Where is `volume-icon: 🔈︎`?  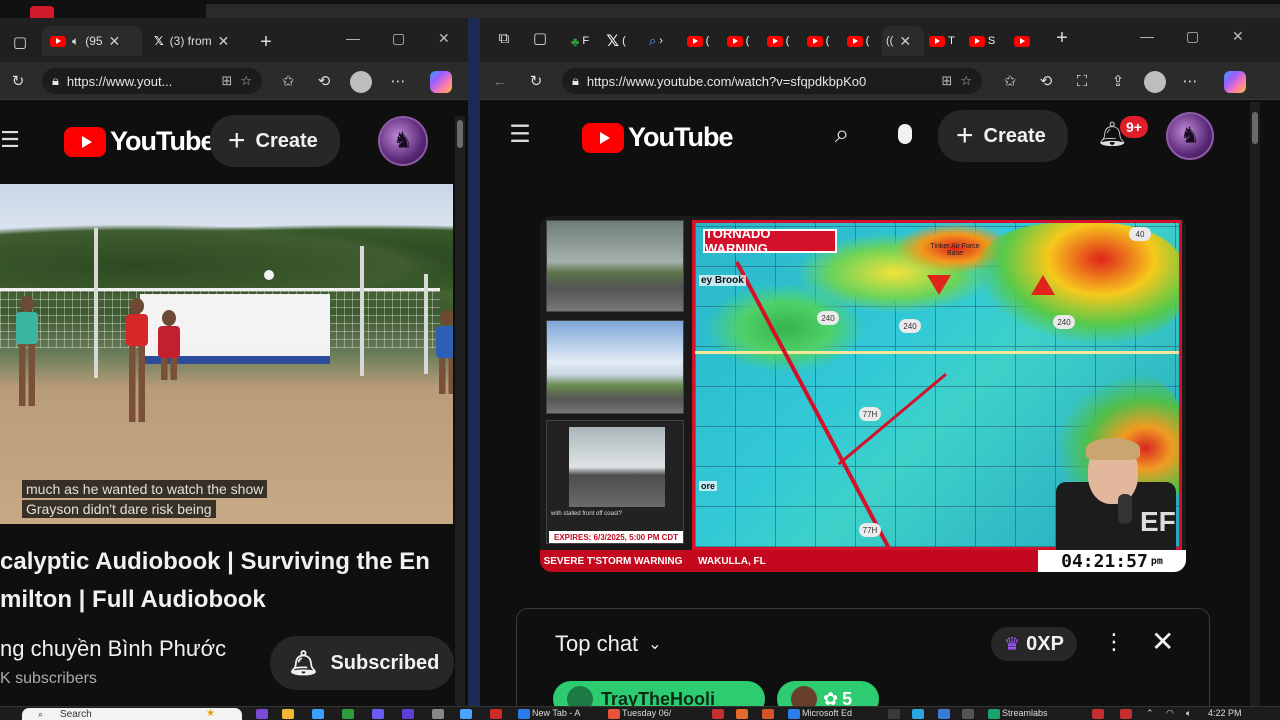
volume-icon: 🔈︎ is located at coordinates (1188, 713).